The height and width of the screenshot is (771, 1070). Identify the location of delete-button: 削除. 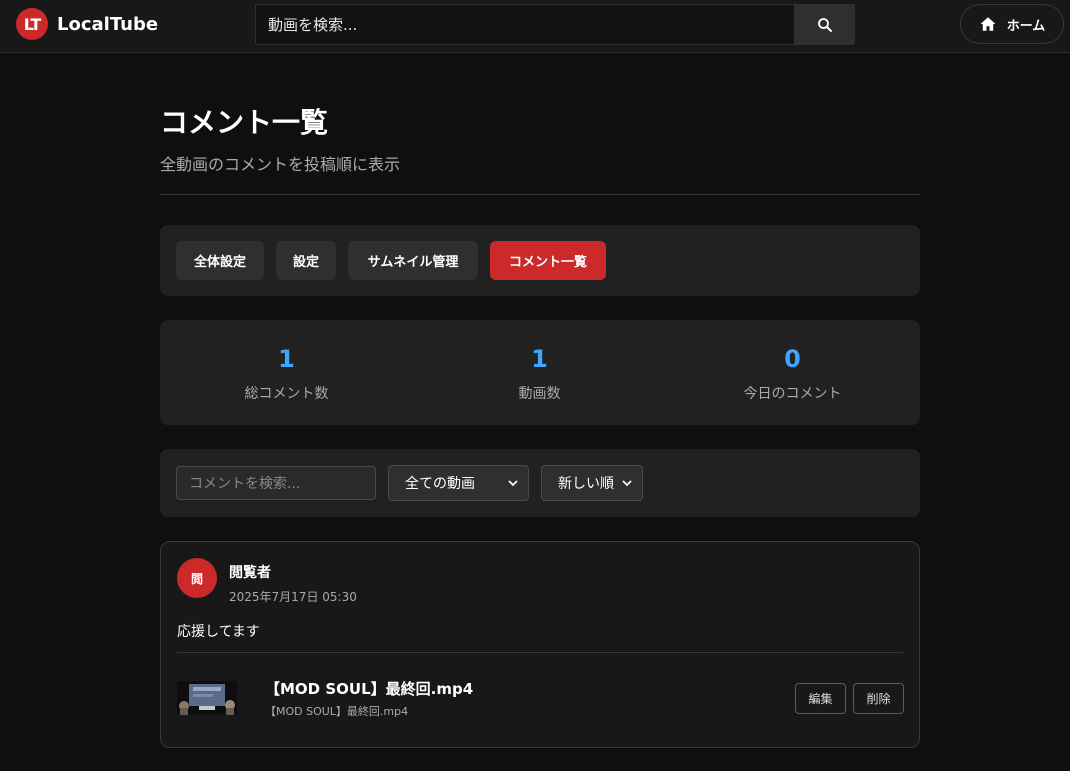
(878, 698).